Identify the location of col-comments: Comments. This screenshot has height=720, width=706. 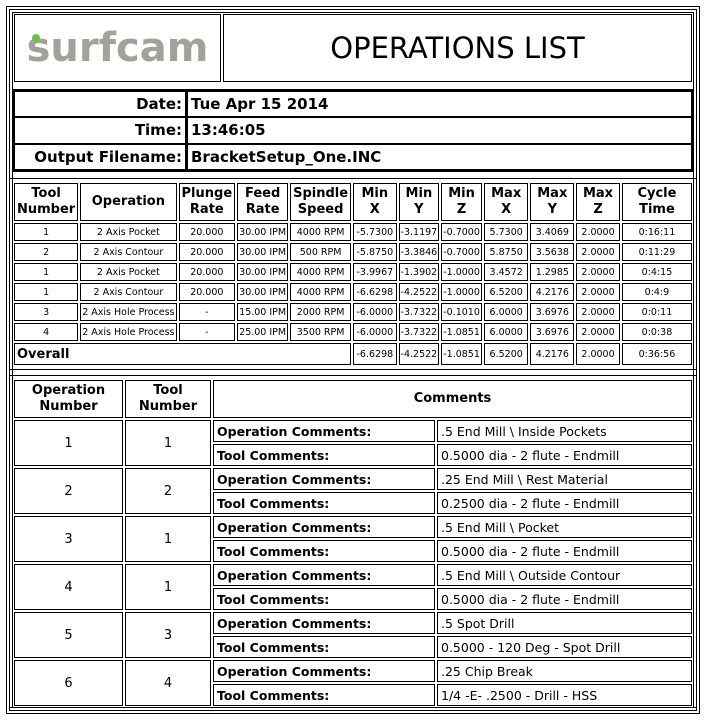
(452, 399).